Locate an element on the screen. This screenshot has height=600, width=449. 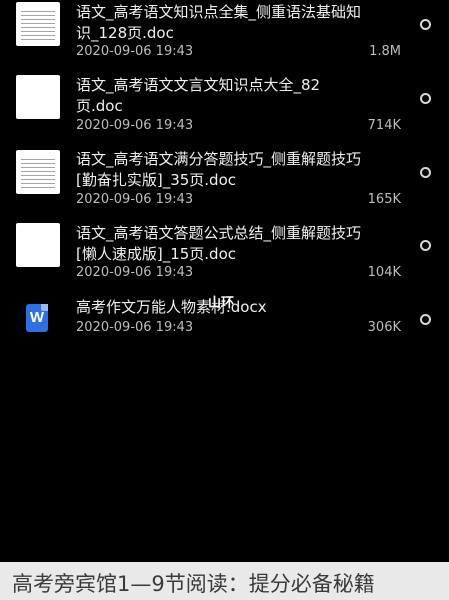
word-file-icon: W is located at coordinates (38, 320).